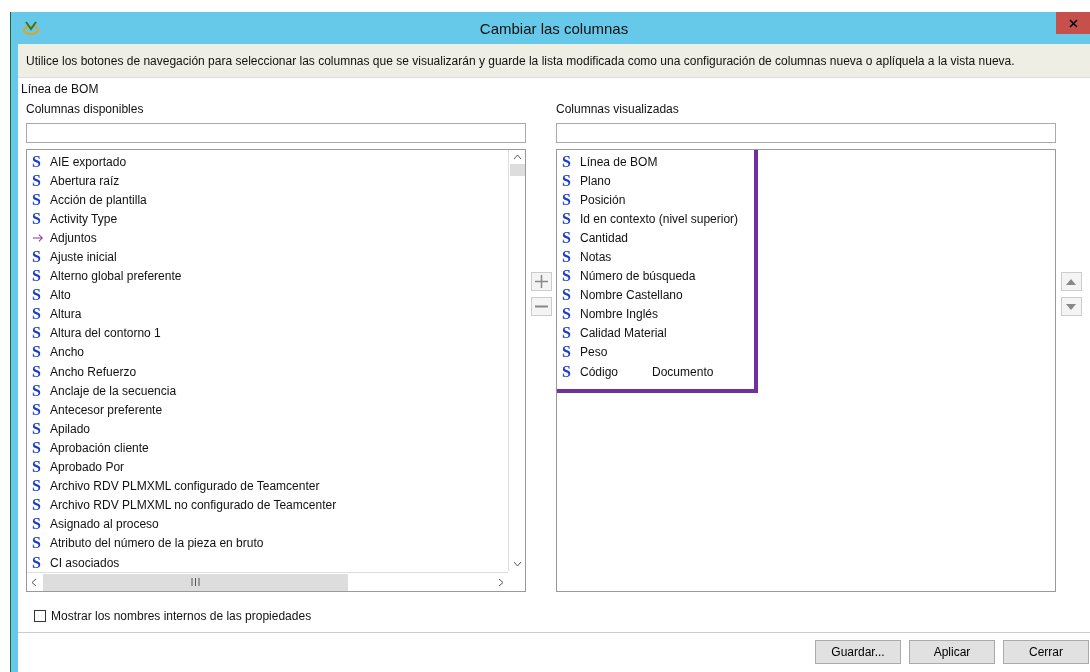  I want to click on list-item: S Notas, so click(587, 257).